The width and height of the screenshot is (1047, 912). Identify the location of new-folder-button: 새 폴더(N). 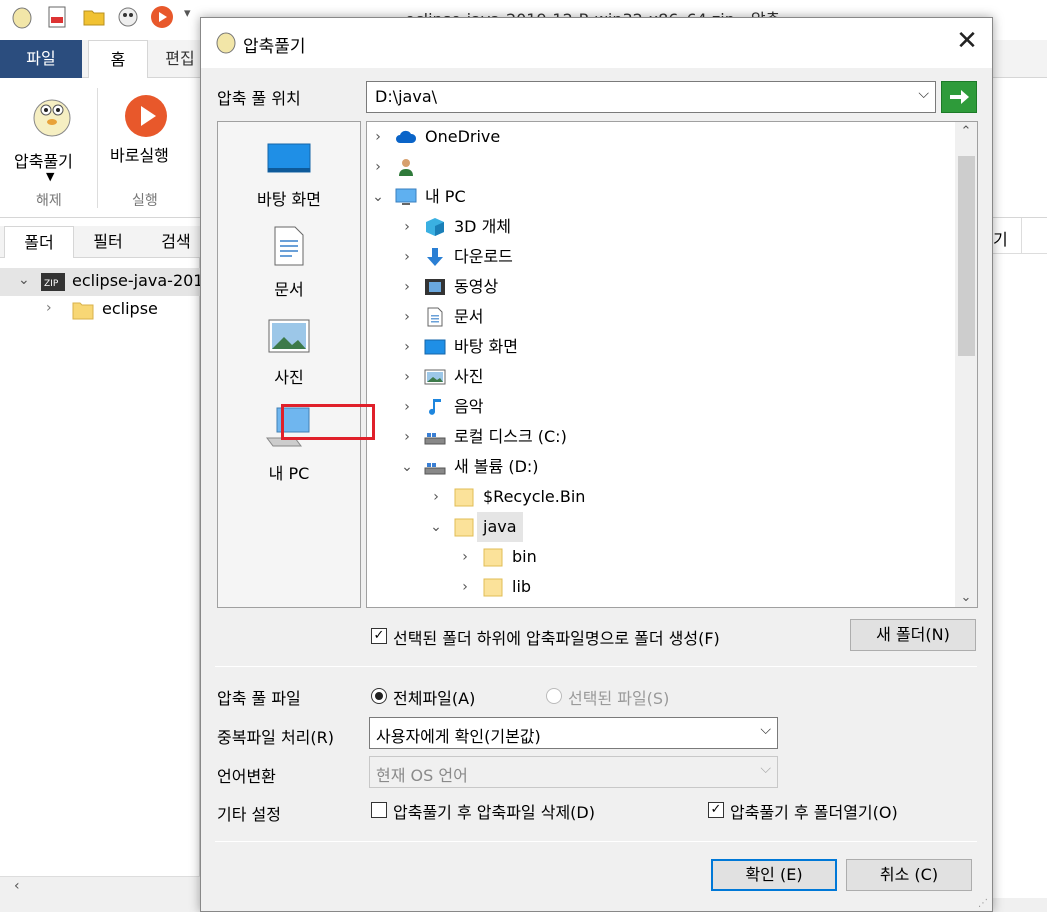
(913, 635).